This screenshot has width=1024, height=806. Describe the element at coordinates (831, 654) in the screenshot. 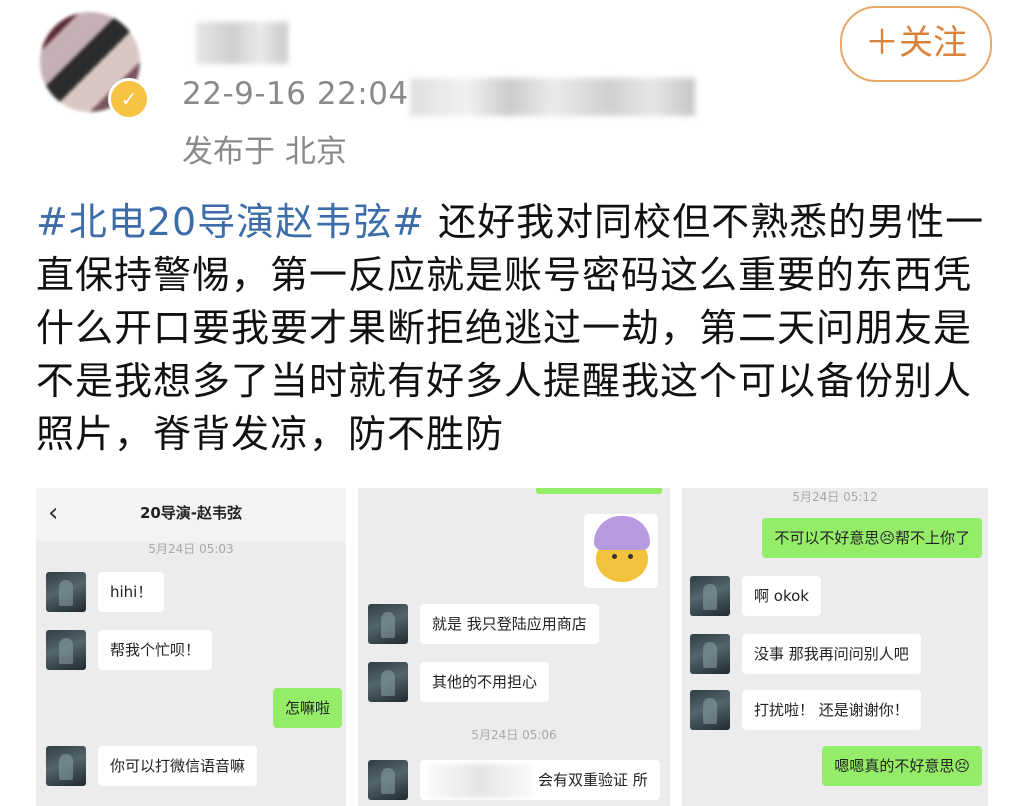

I see `chat-bubble-received: 没事 那我再问问别人吧` at that location.